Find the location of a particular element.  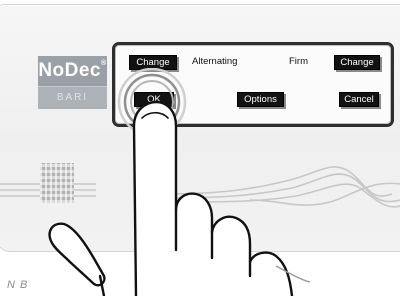

caption-initials: N B is located at coordinates (18, 285).